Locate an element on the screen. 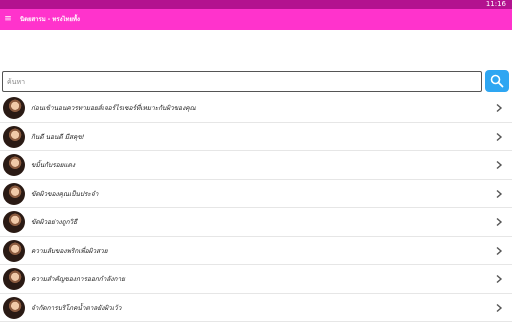 Image resolution: width=512 pixels, height=322 pixels. list-item-label: ขัดผิวอย่างถูกวิธี is located at coordinates (54, 222).